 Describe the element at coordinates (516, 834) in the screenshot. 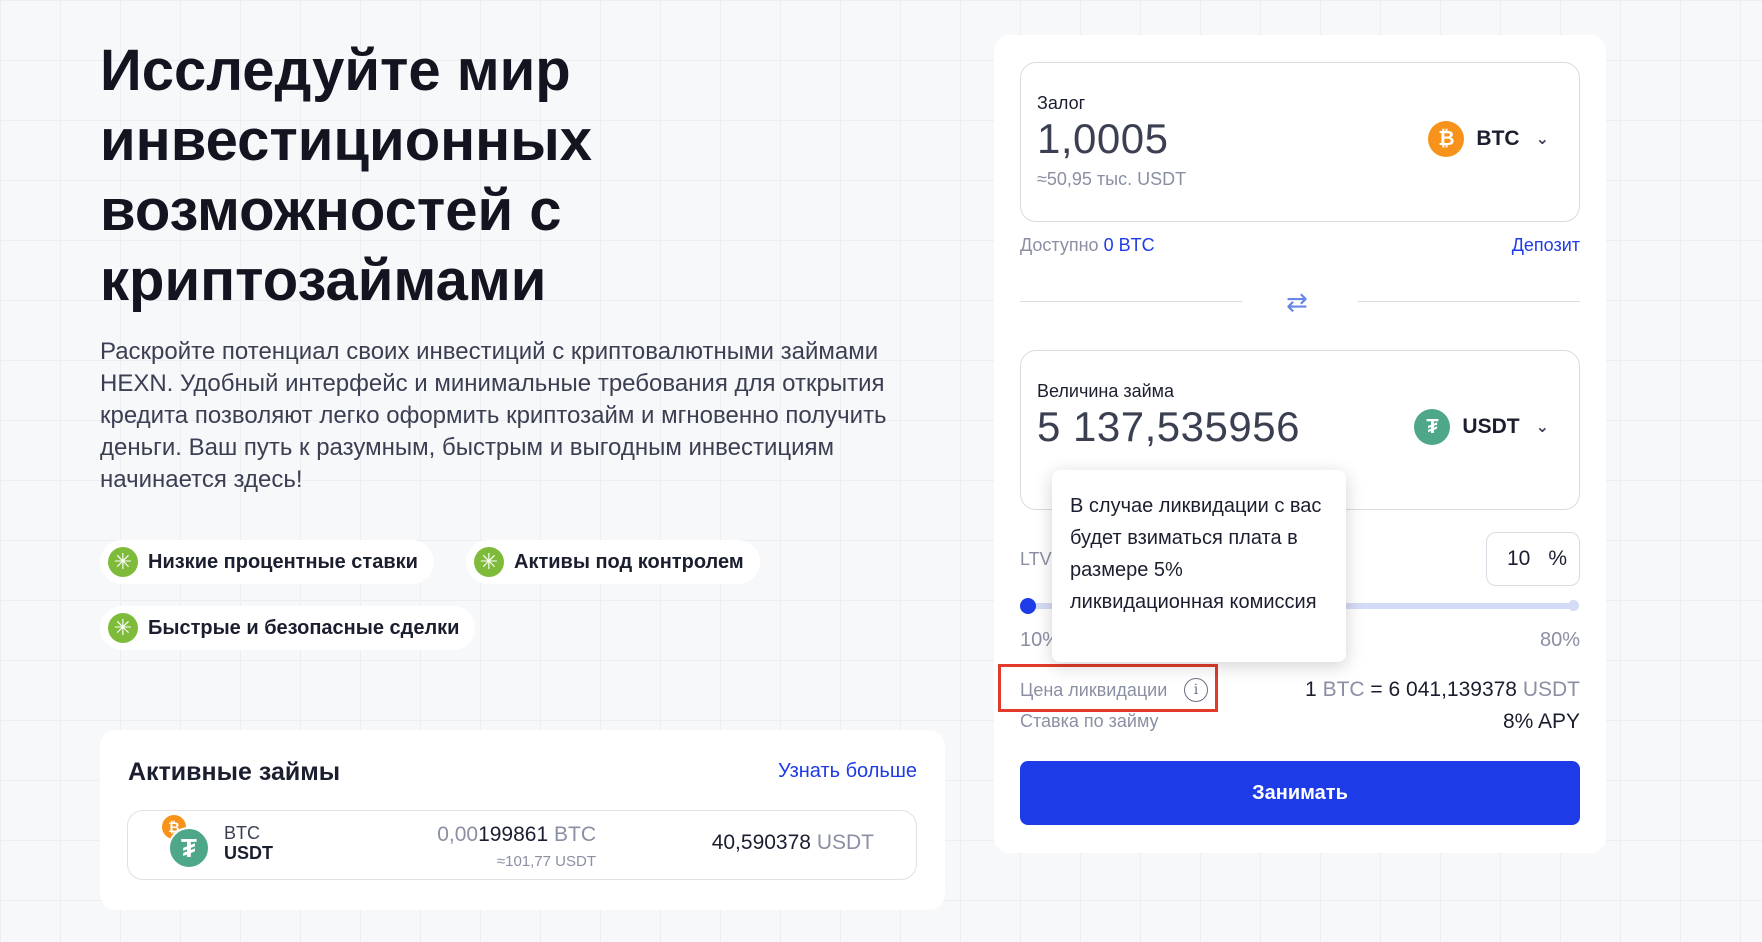

I see `collateral-amount: 0,00199861 BTC` at that location.